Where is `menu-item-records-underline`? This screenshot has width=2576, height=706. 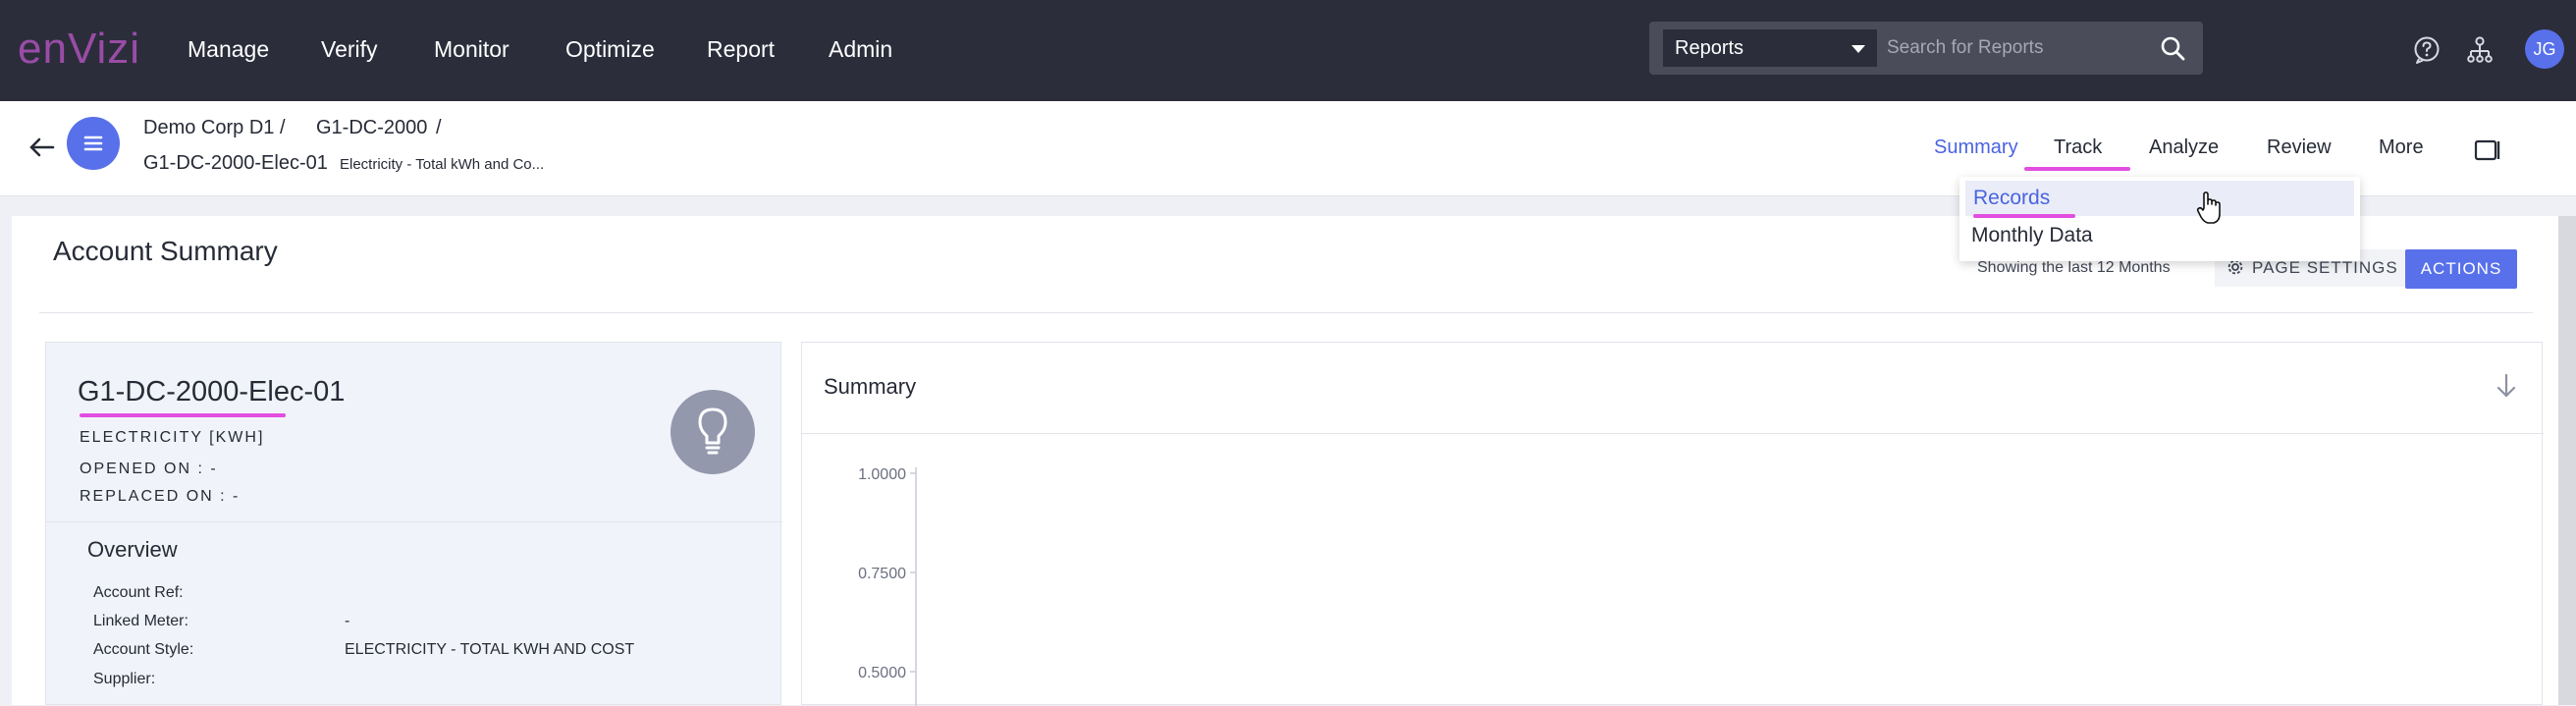 menu-item-records-underline is located at coordinates (2024, 216).